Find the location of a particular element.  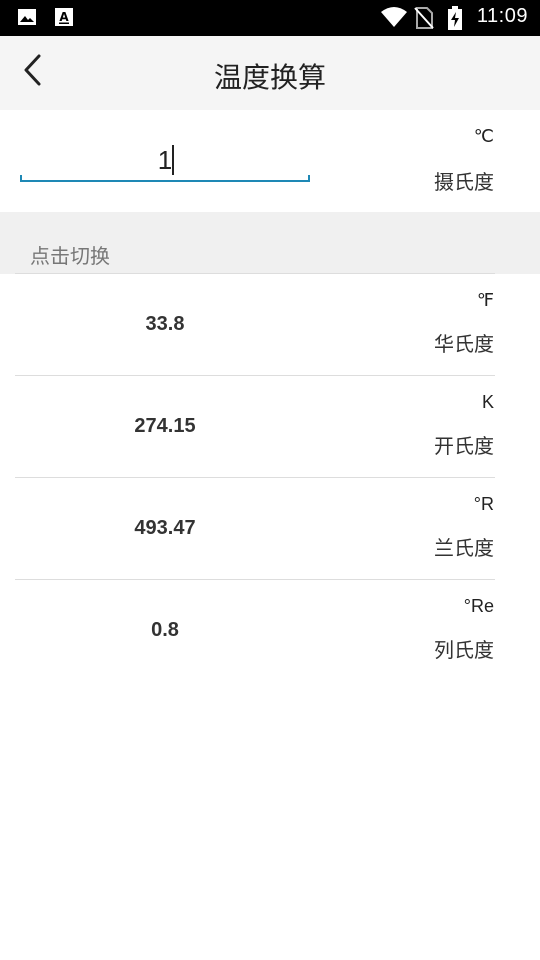

unit-name: 华氏度 is located at coordinates (464, 344).